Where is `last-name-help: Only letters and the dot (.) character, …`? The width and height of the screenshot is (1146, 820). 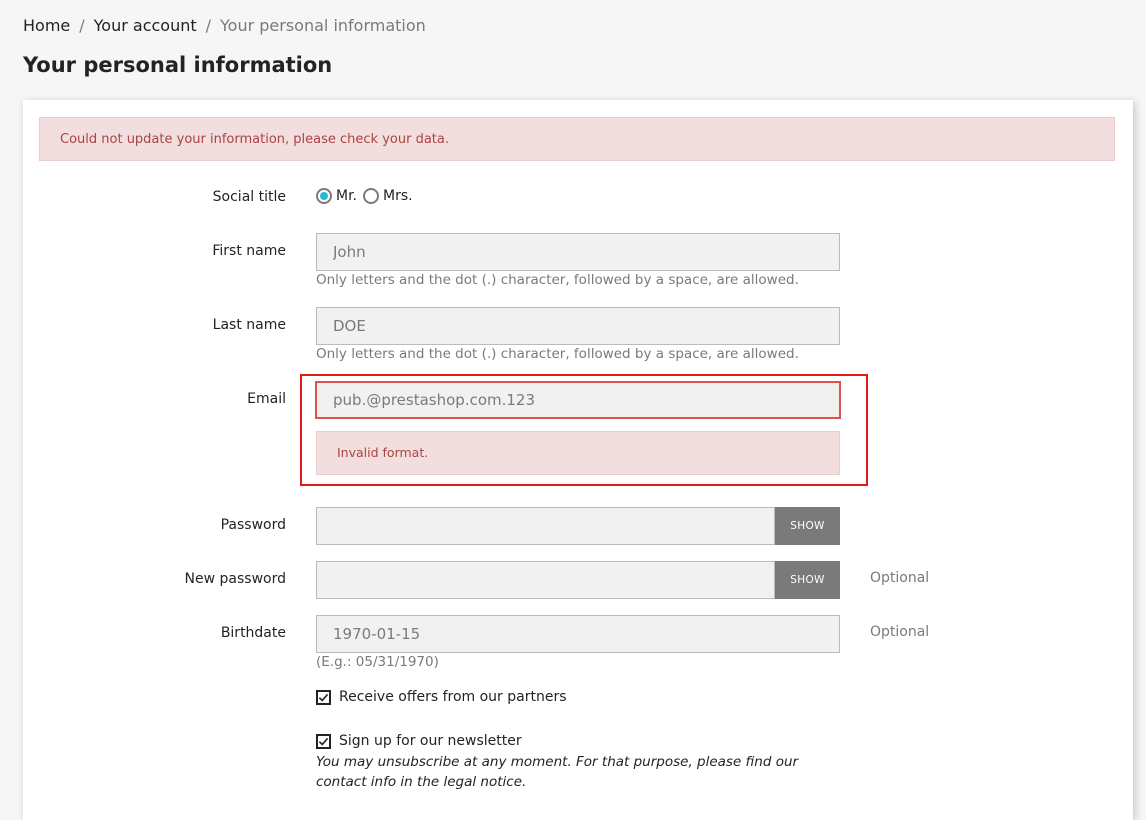
last-name-help: Only letters and the dot (.) character, … is located at coordinates (557, 354).